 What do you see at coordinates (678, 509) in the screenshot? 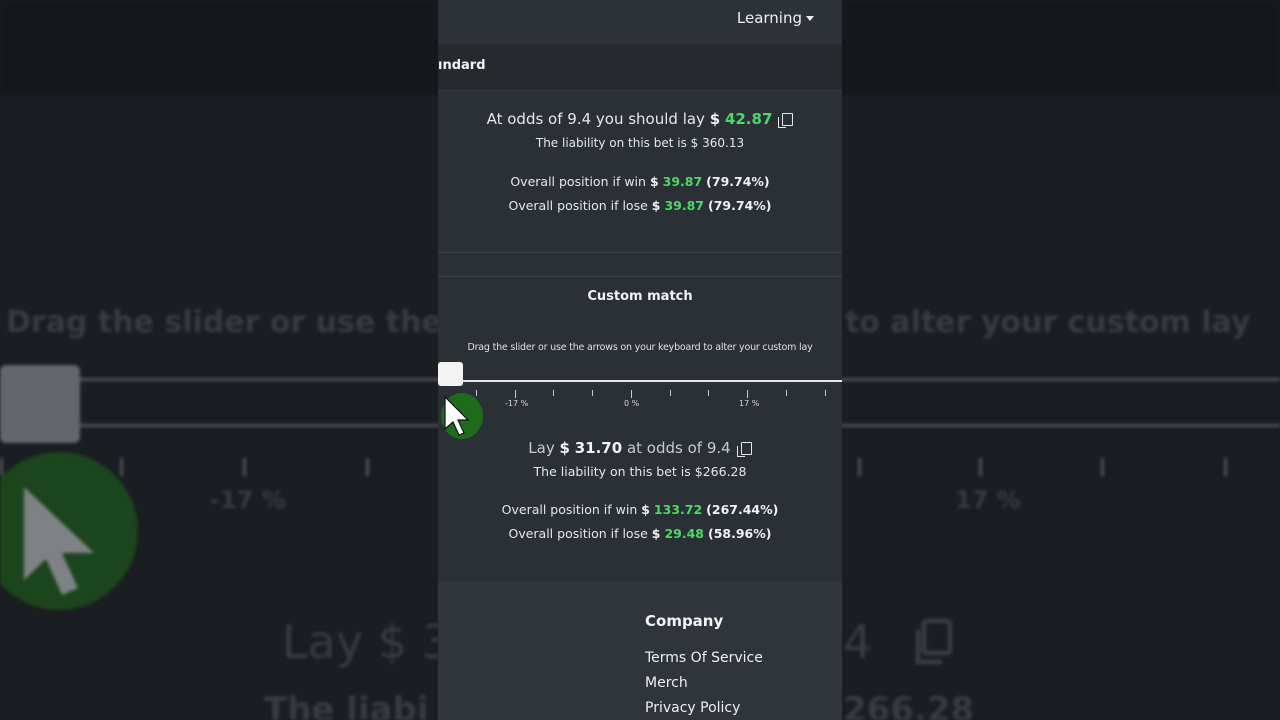
I see `custom-win-amount: 133.72` at bounding box center [678, 509].